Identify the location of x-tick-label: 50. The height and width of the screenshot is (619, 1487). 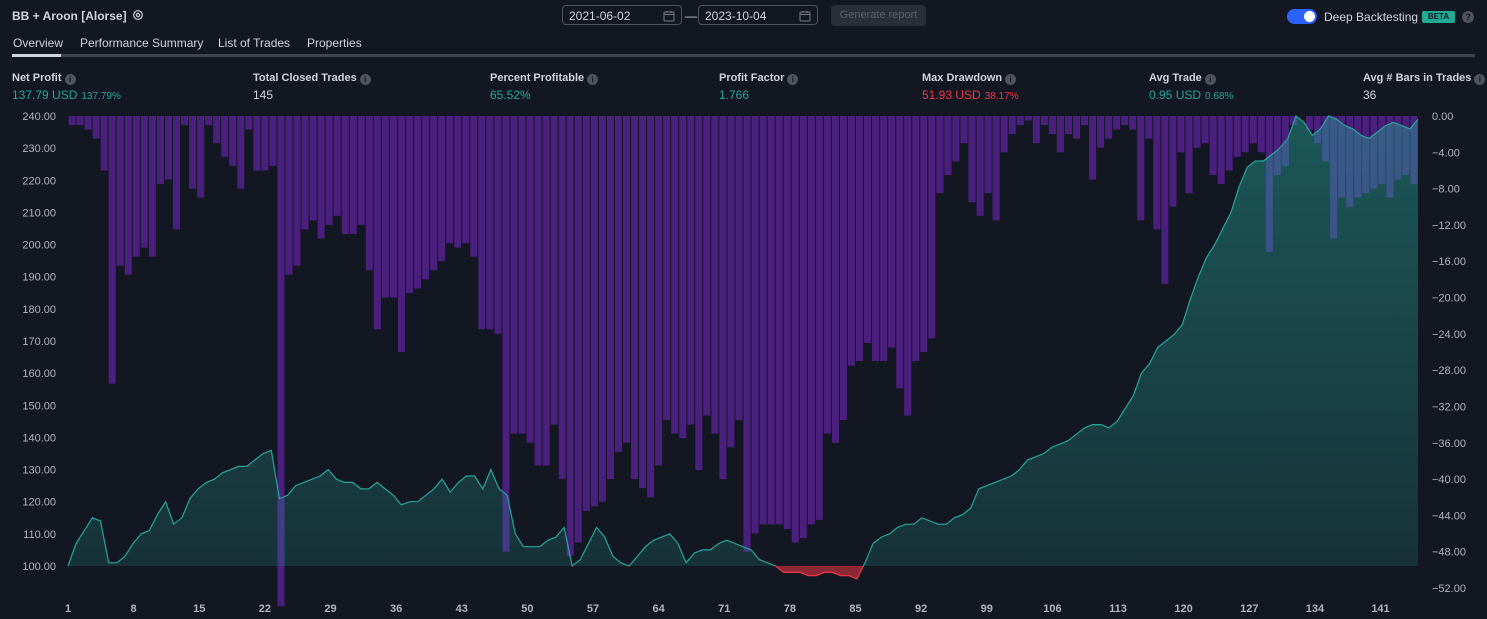
(527, 609).